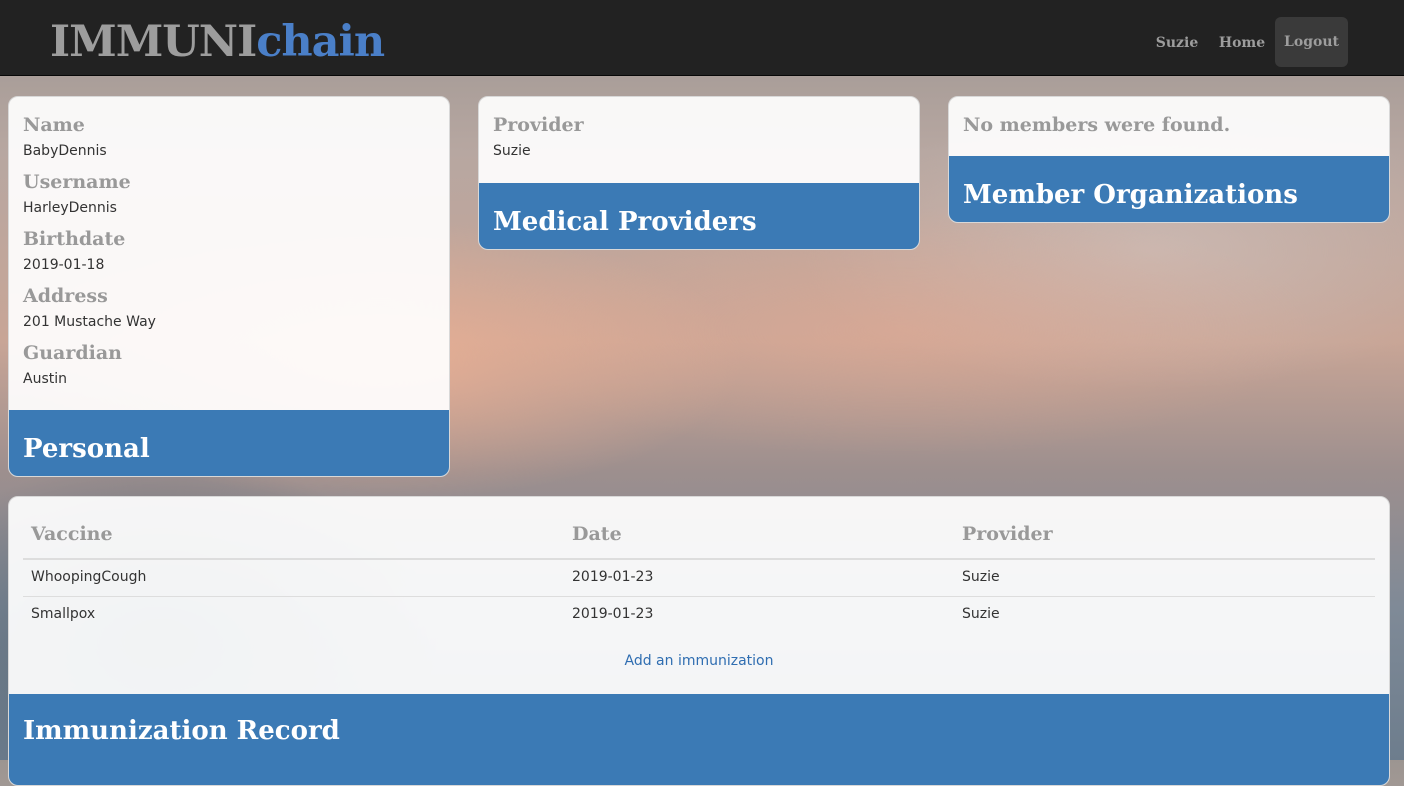 This screenshot has height=786, width=1404. What do you see at coordinates (597, 534) in the screenshot?
I see `column-header-date: Date` at bounding box center [597, 534].